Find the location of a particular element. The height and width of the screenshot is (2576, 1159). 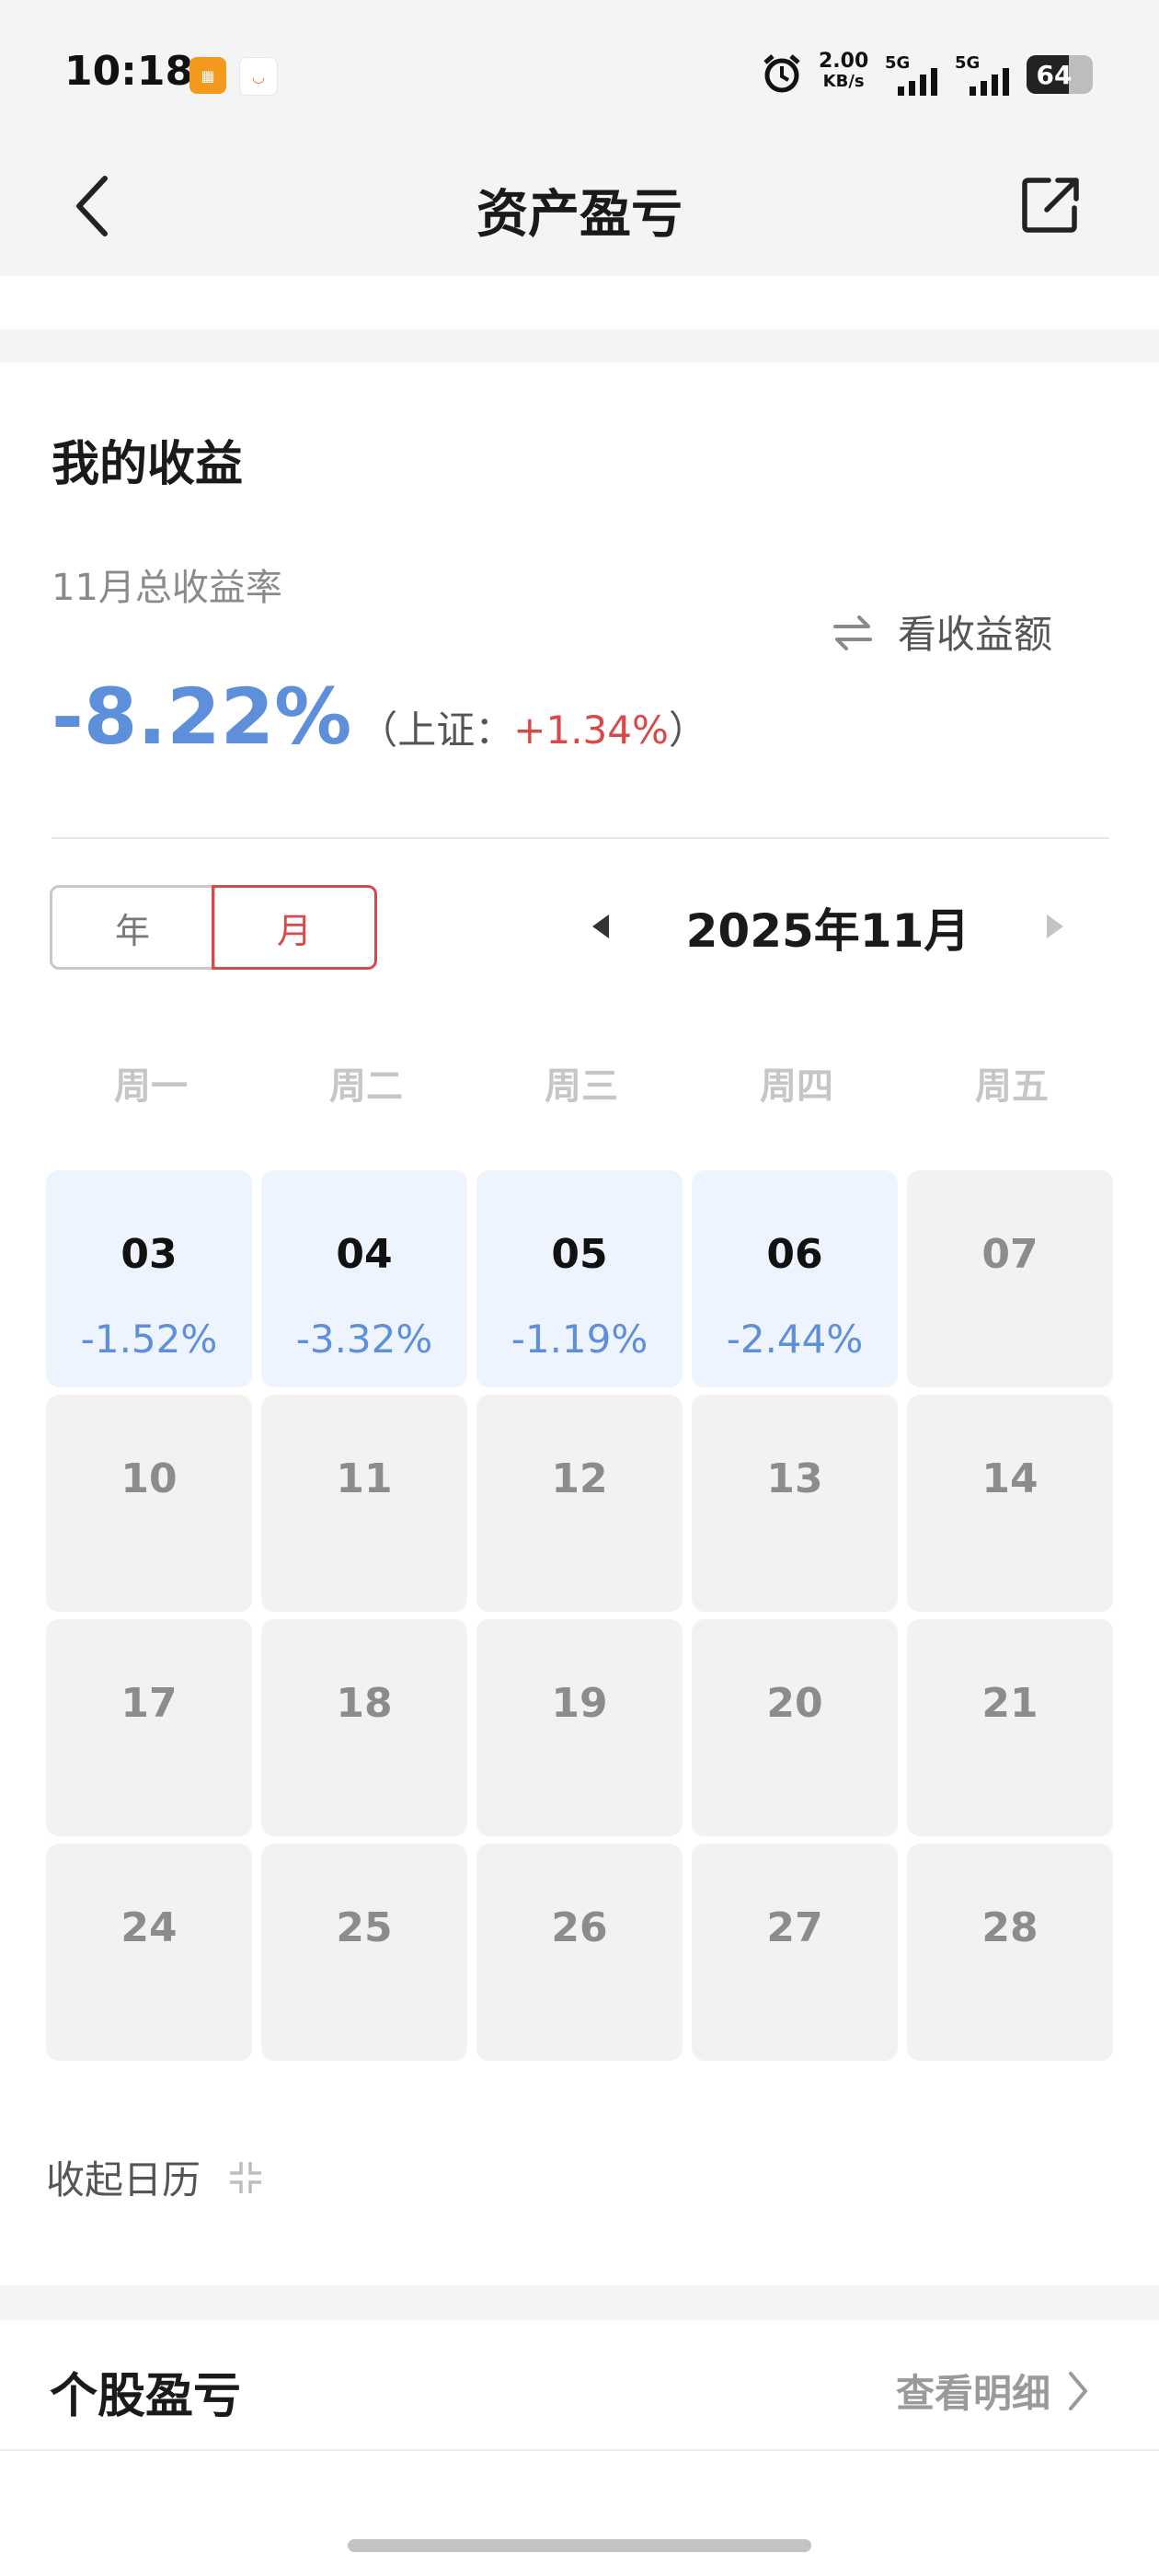

index-value: +1.34% is located at coordinates (591, 730).